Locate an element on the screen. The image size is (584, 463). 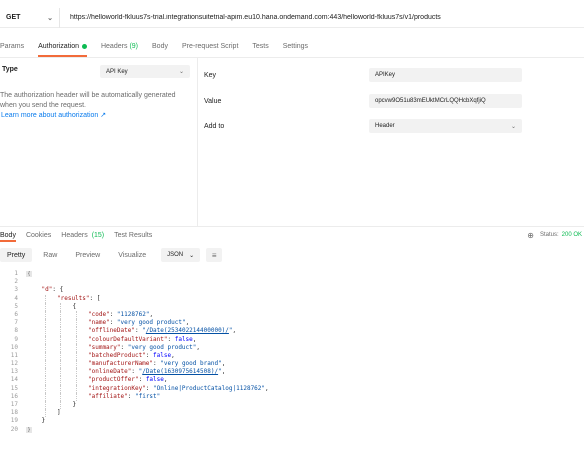
response-status: ⊕ Status: 200 OK is located at coordinates (554, 235).